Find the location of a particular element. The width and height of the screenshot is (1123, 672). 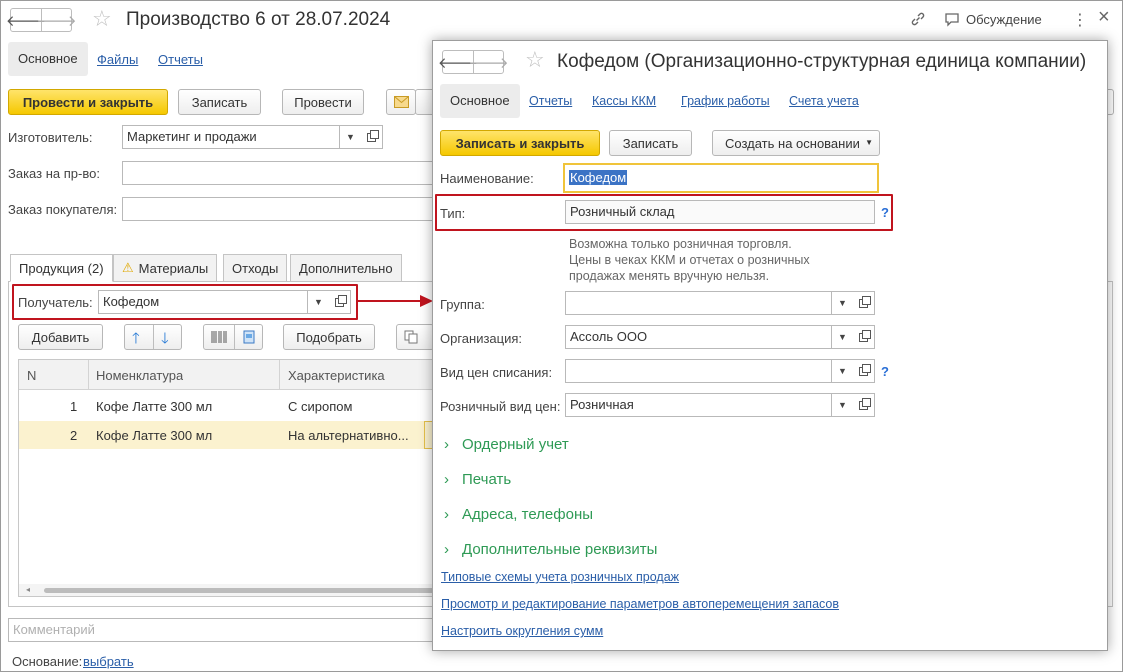

modal-nav-buttons: 🡐 🡒 is located at coordinates (473, 62).